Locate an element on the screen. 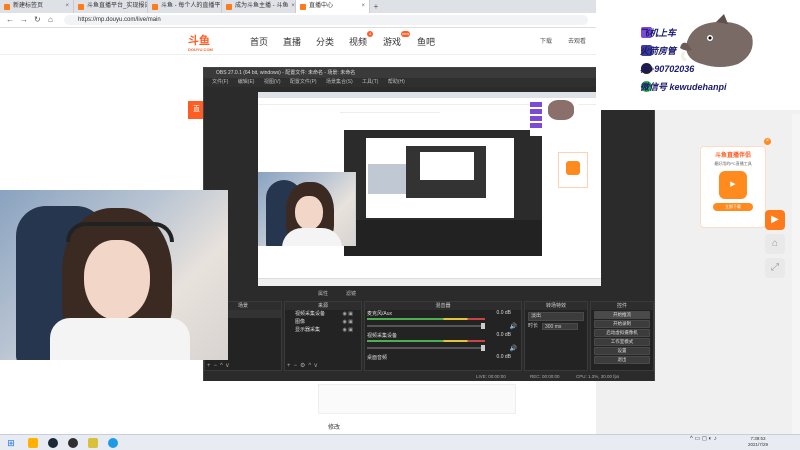  clock-date: 2021/7/29 is located at coordinates (758, 444).